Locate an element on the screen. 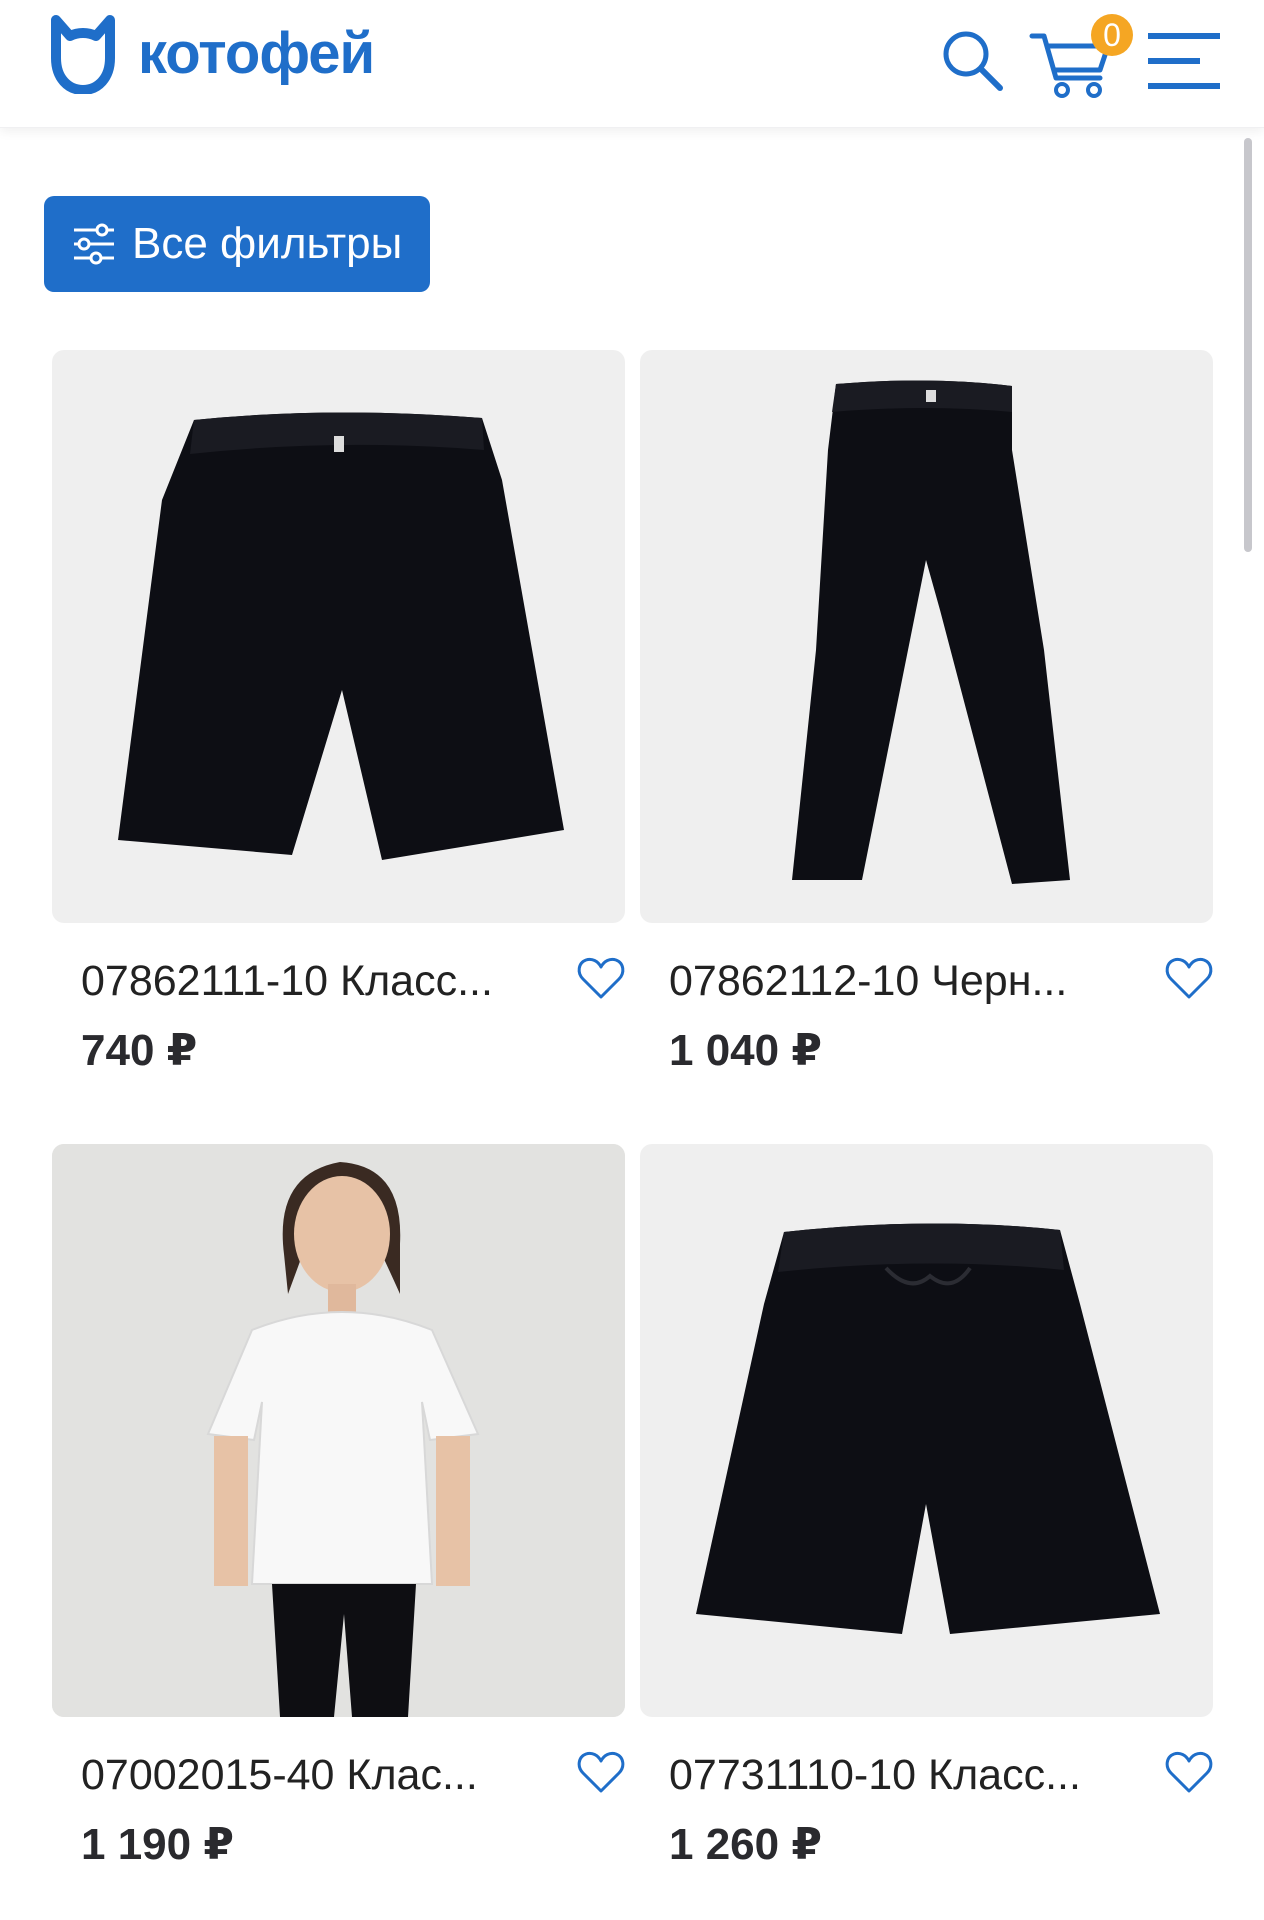 The height and width of the screenshot is (1920, 1264). product-price: 1 190 ₽ is located at coordinates (157, 1844).